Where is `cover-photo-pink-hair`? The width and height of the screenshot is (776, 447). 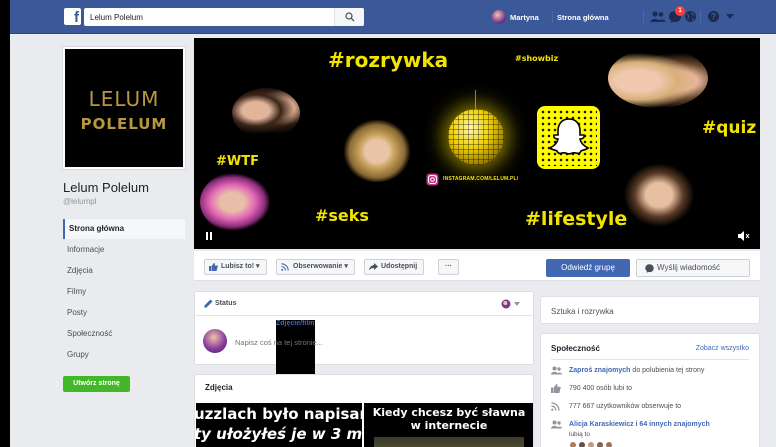
cover-photo-pink-hair is located at coordinates (236, 202).